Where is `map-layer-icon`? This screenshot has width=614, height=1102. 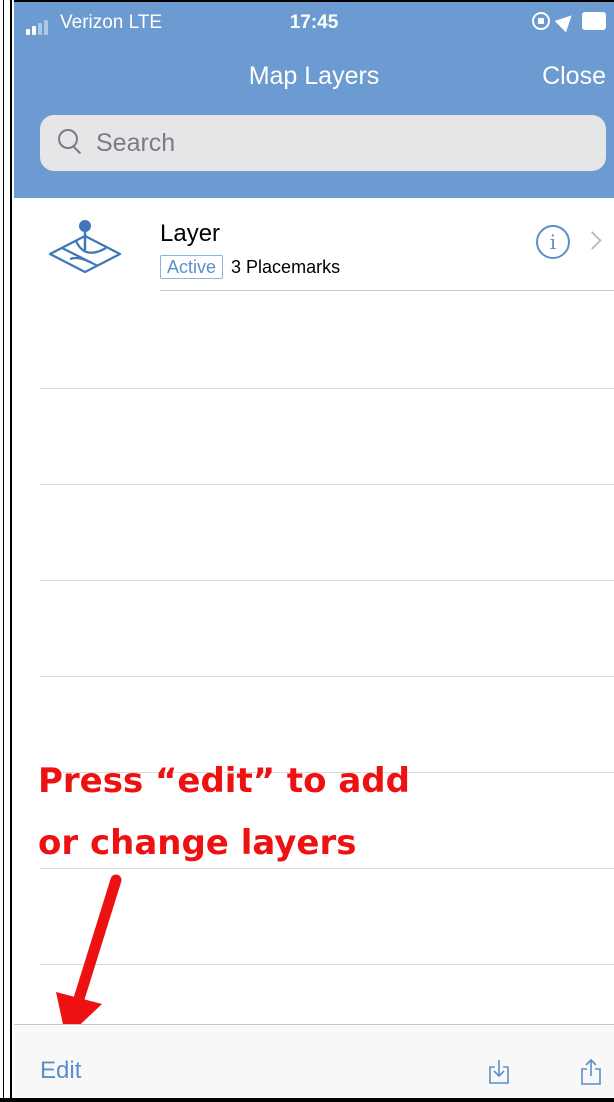 map-layer-icon is located at coordinates (85, 247).